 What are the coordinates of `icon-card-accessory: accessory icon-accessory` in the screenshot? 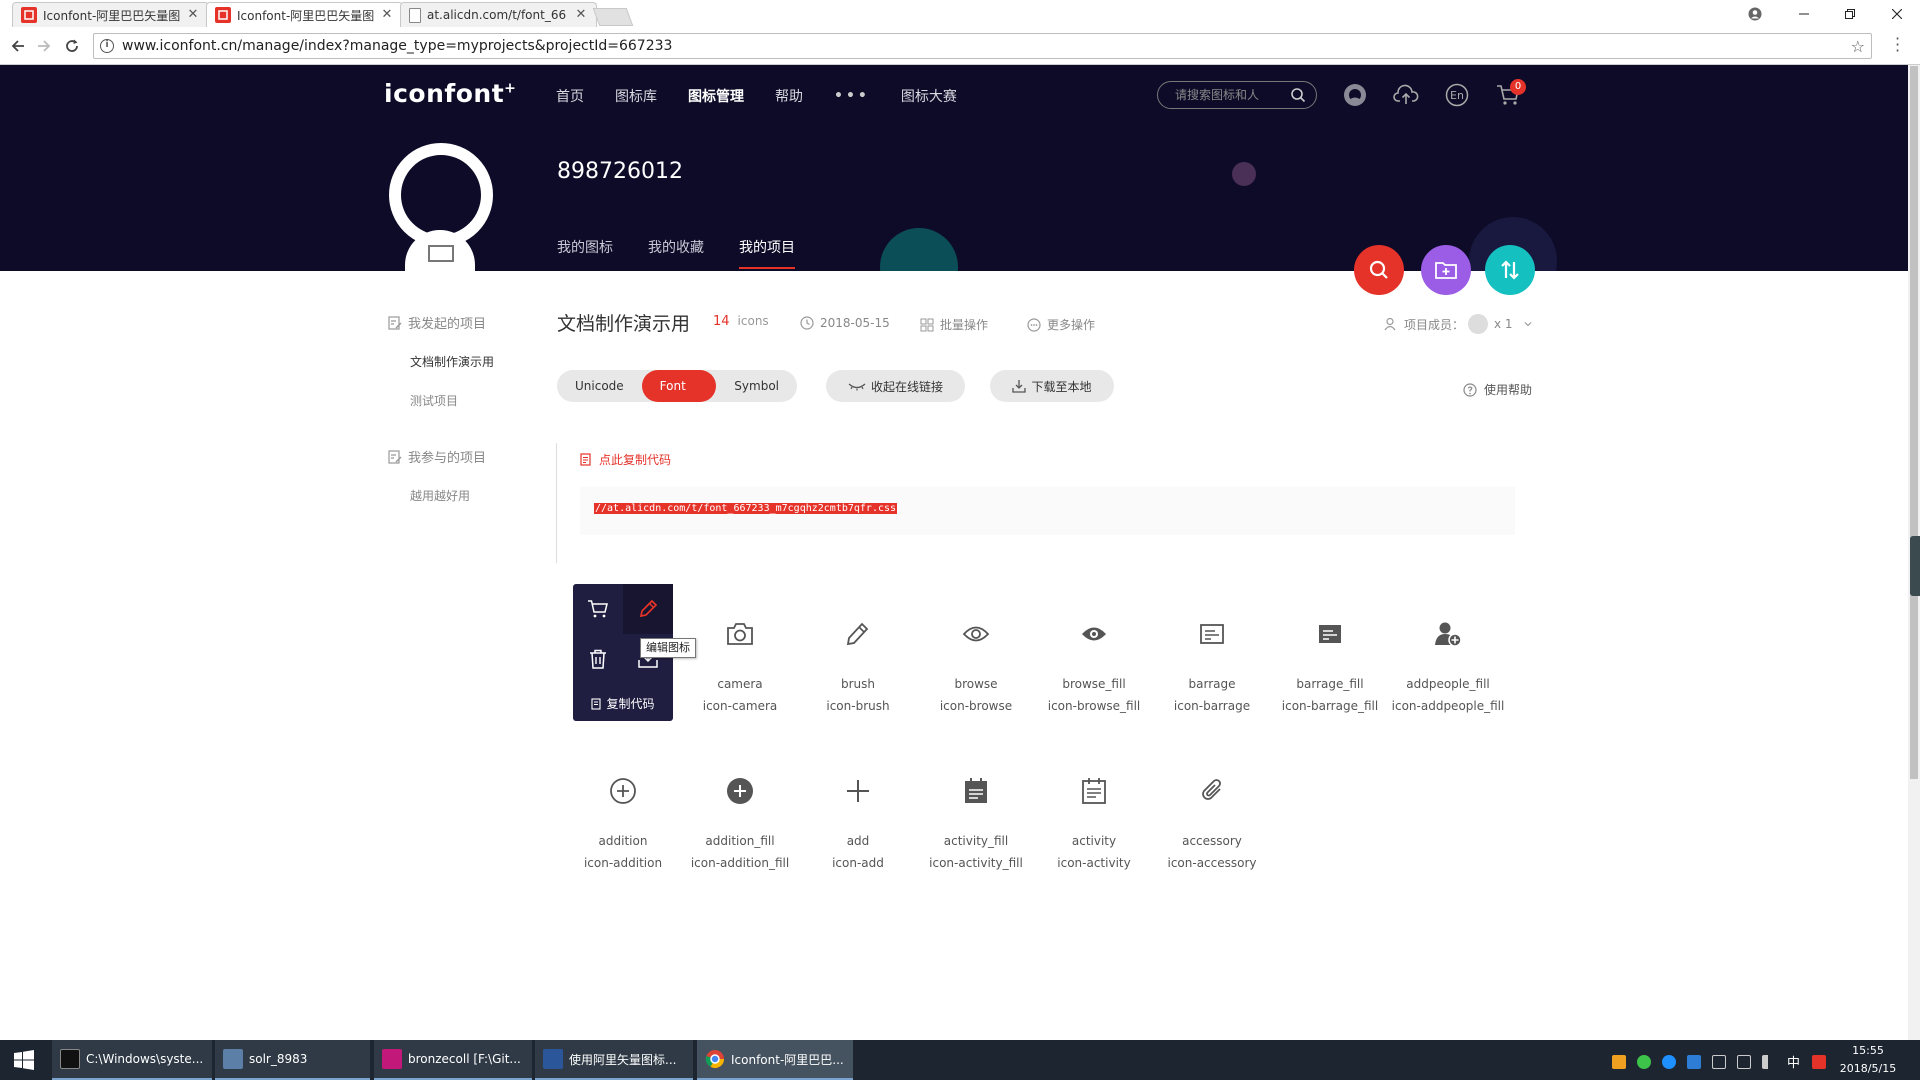 It's located at (1212, 812).